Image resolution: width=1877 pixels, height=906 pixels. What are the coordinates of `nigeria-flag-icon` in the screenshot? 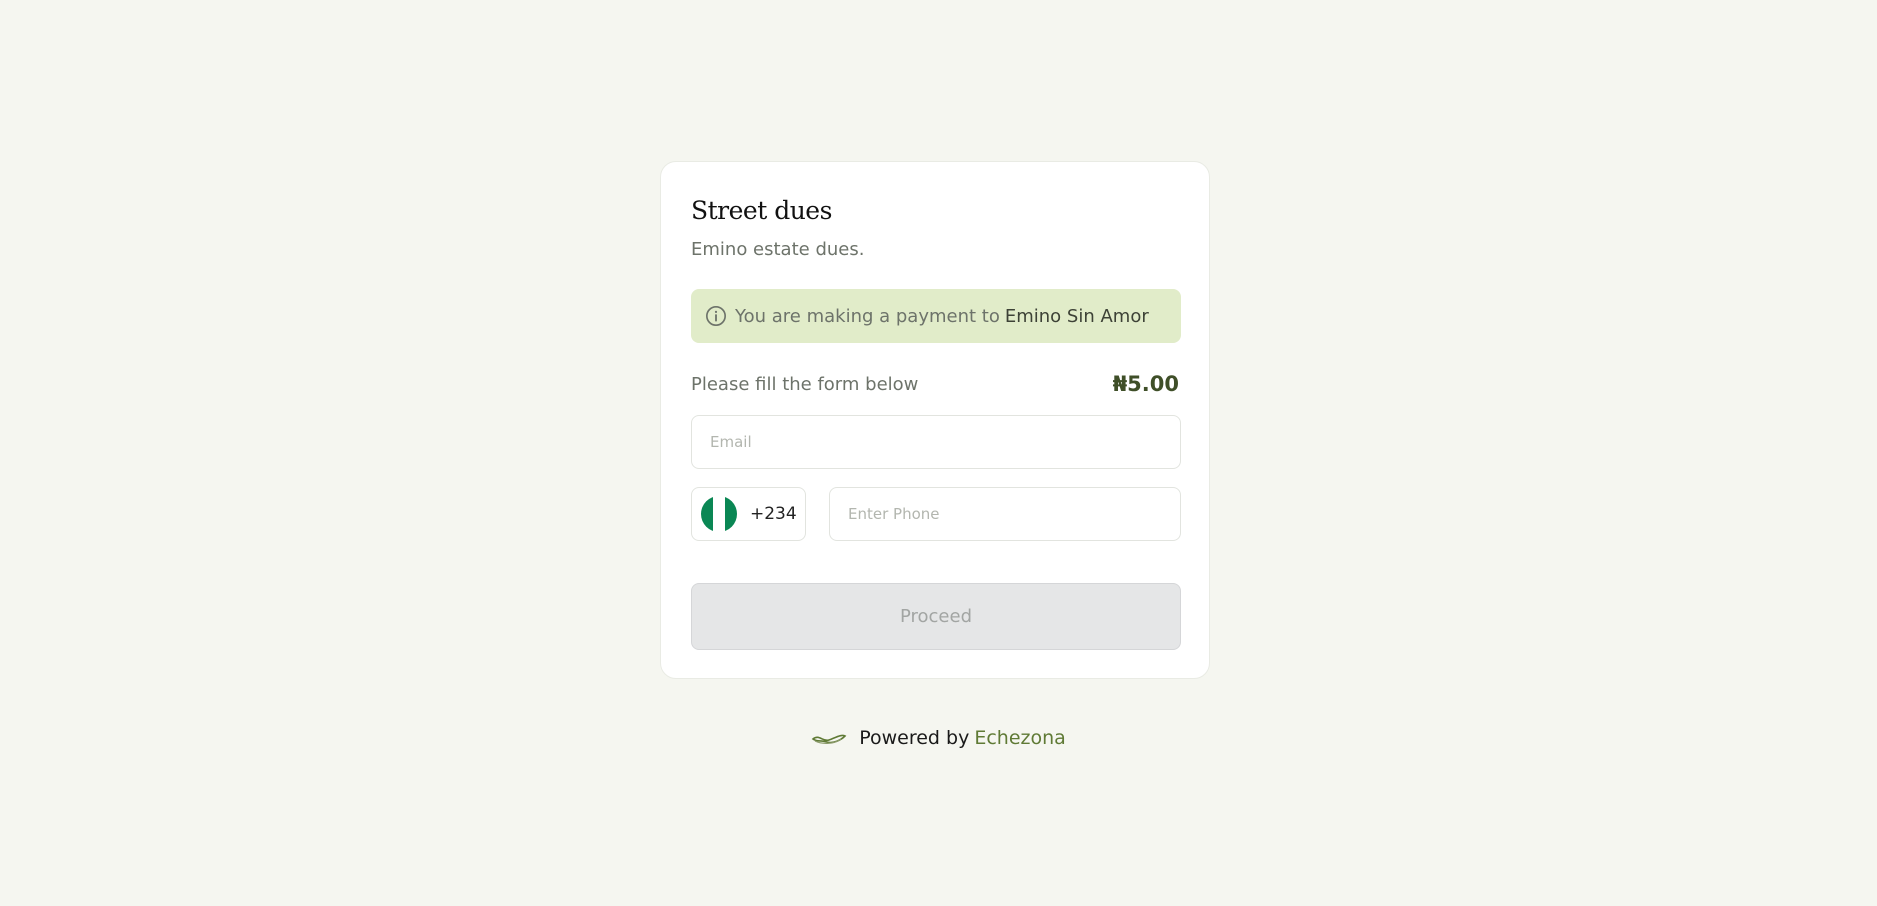 It's located at (719, 514).